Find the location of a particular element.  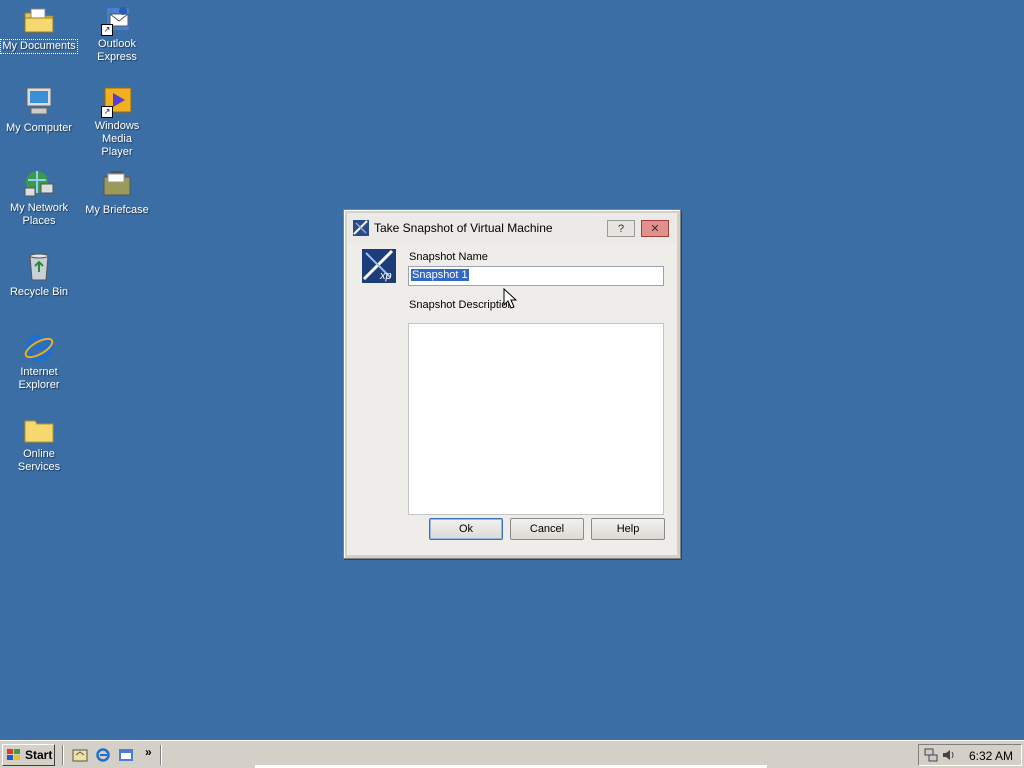

ok-button: Ok is located at coordinates (466, 529).